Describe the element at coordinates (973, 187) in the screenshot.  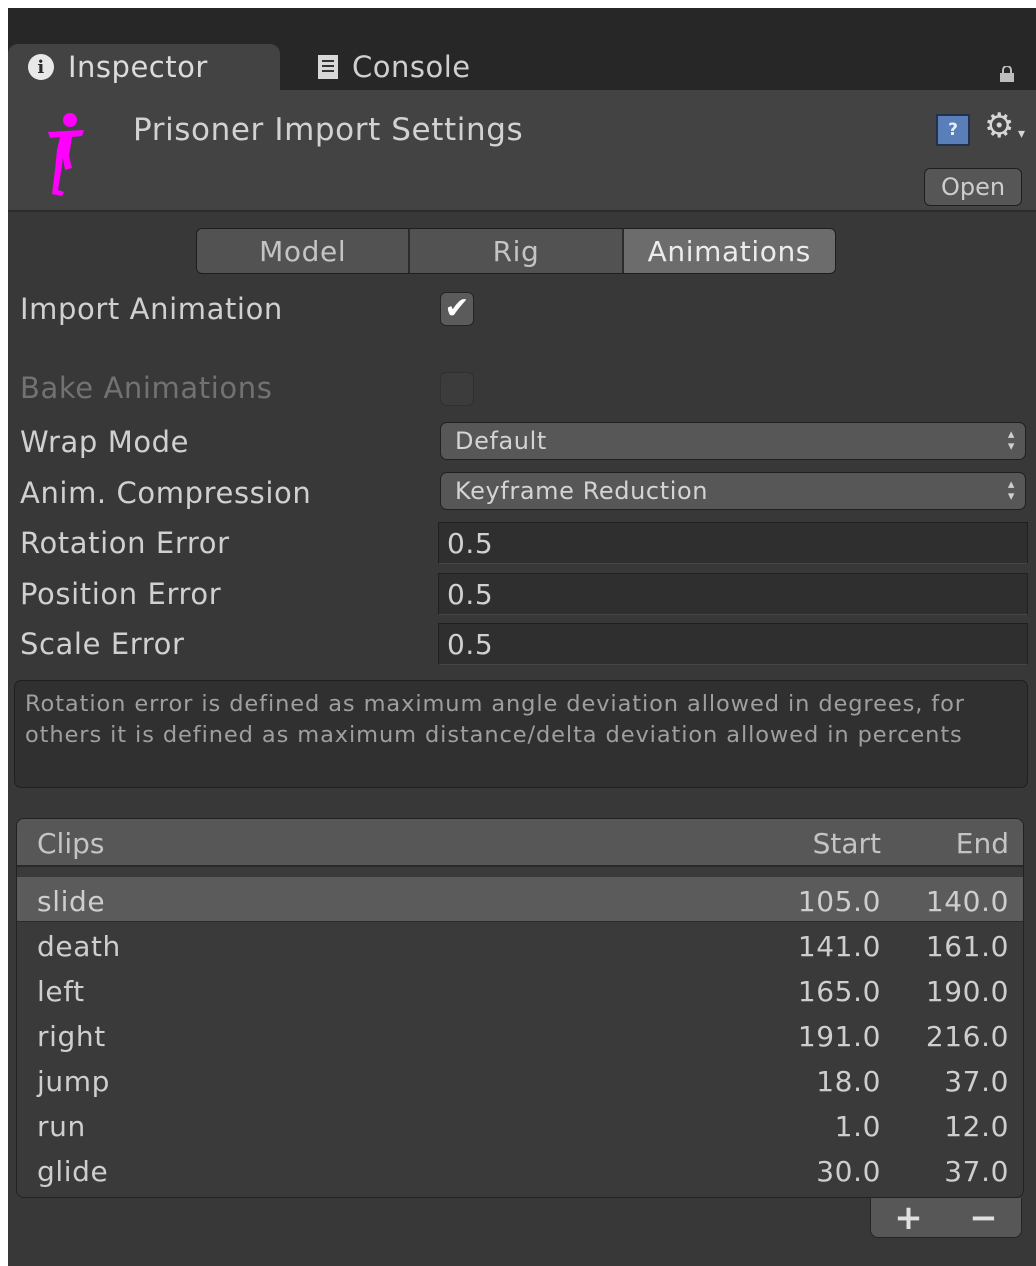
I see `open-button: Open` at that location.